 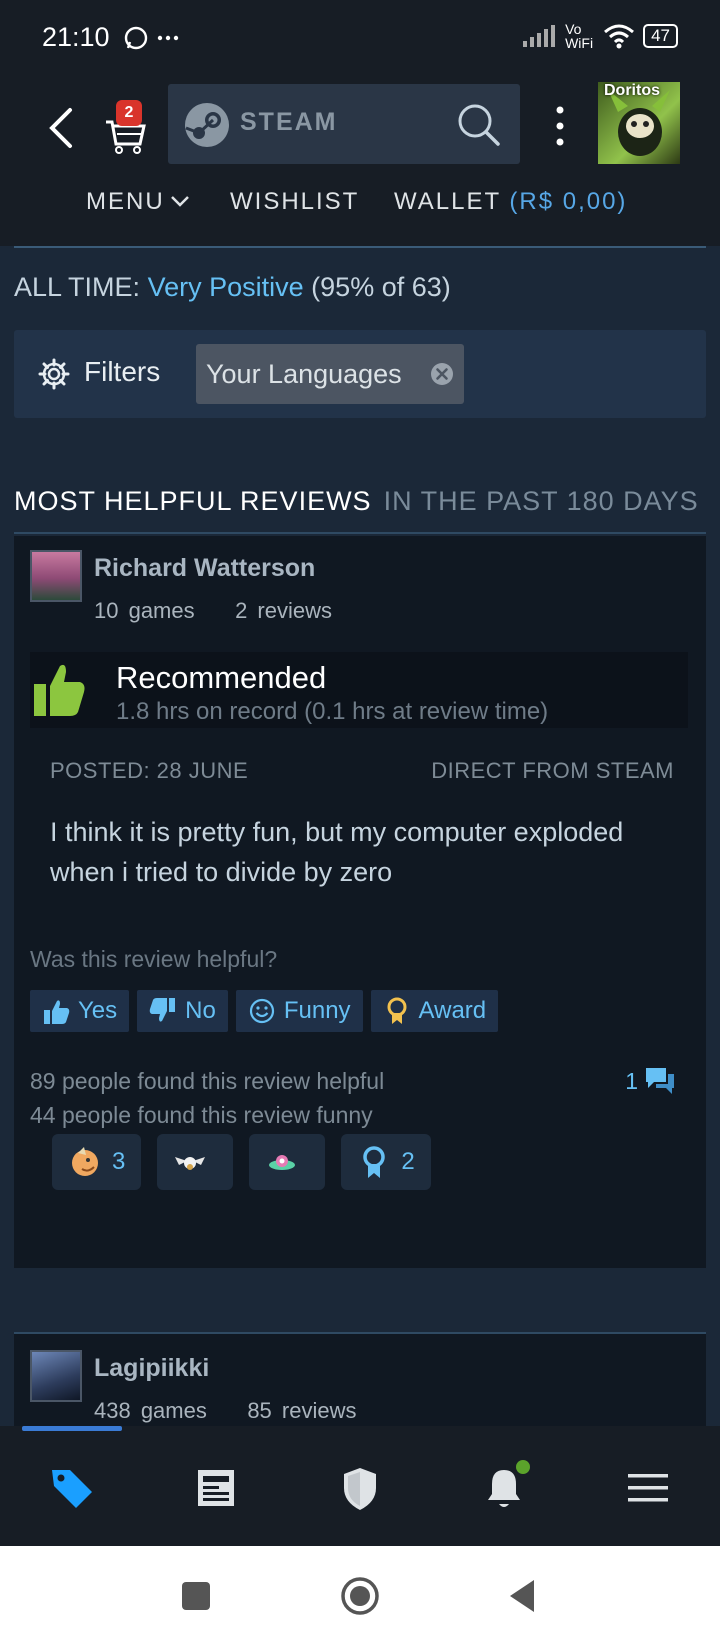 I want to click on awards-row: 3 2, so click(x=241, y=1162).